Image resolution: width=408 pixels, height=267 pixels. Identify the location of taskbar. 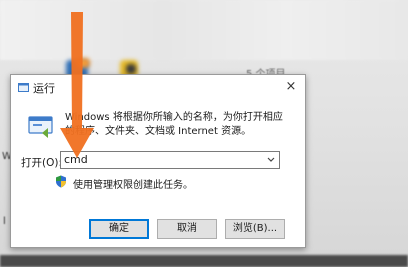
(204, 261).